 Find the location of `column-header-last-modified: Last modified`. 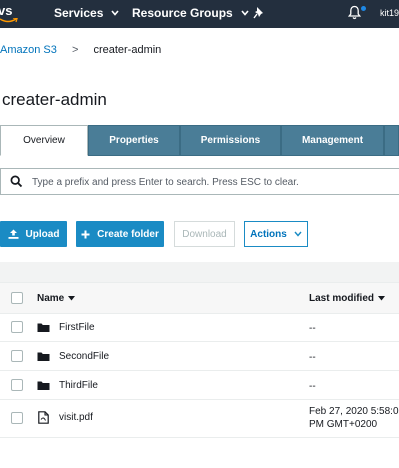

column-header-last-modified: Last modified is located at coordinates (347, 298).